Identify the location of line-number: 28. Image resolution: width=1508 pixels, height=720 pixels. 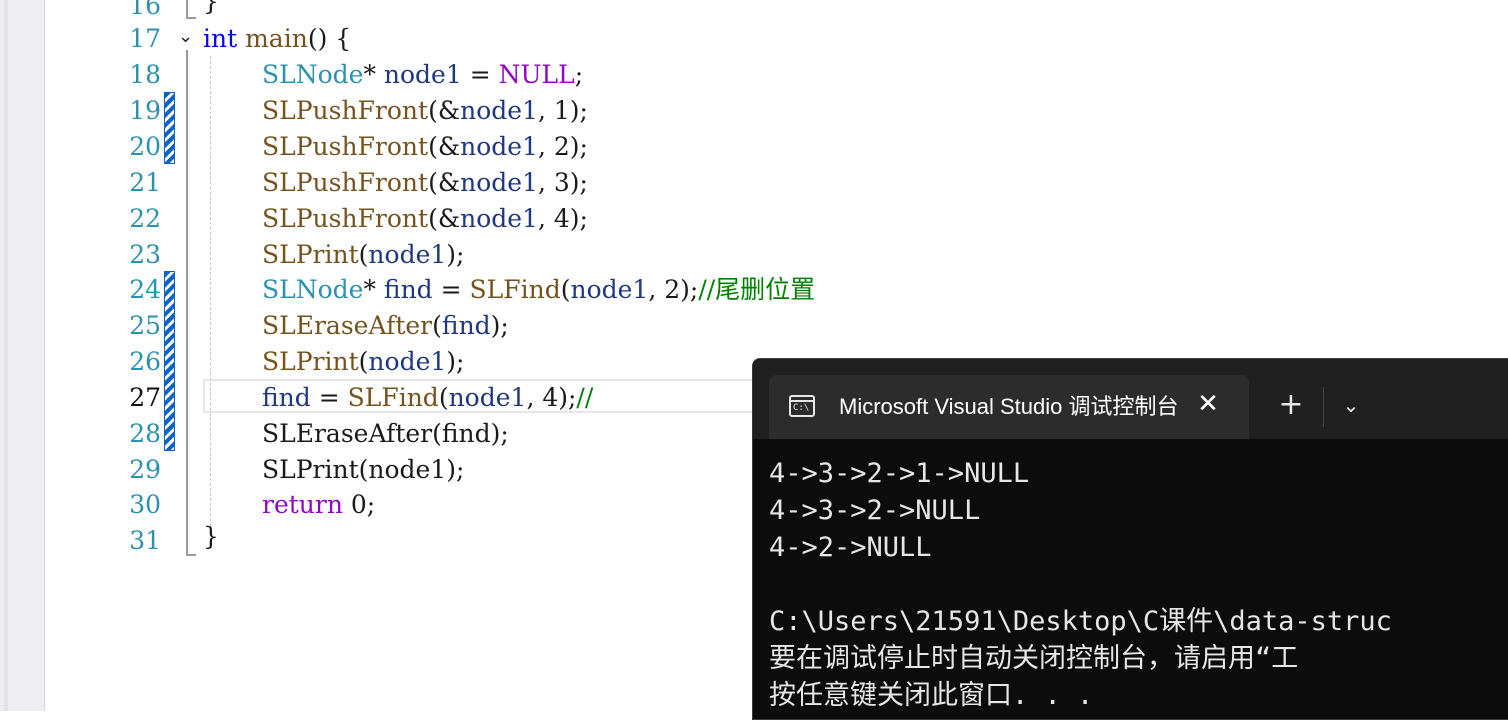
(145, 433).